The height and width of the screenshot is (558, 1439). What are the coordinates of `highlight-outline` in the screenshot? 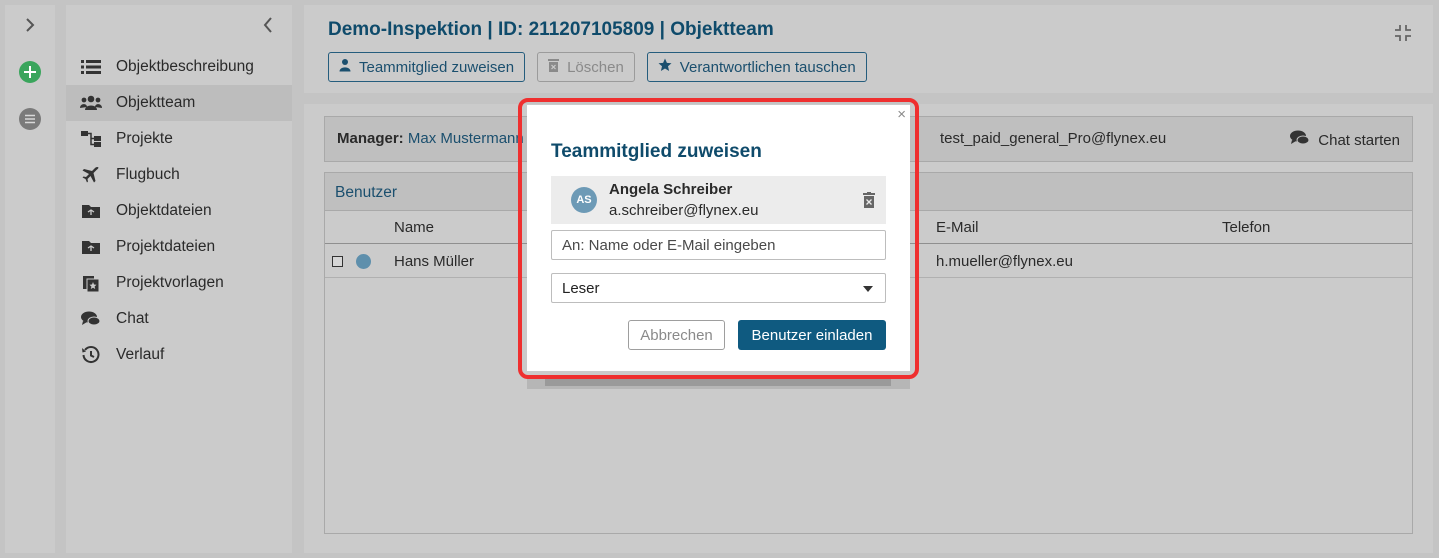 It's located at (718, 238).